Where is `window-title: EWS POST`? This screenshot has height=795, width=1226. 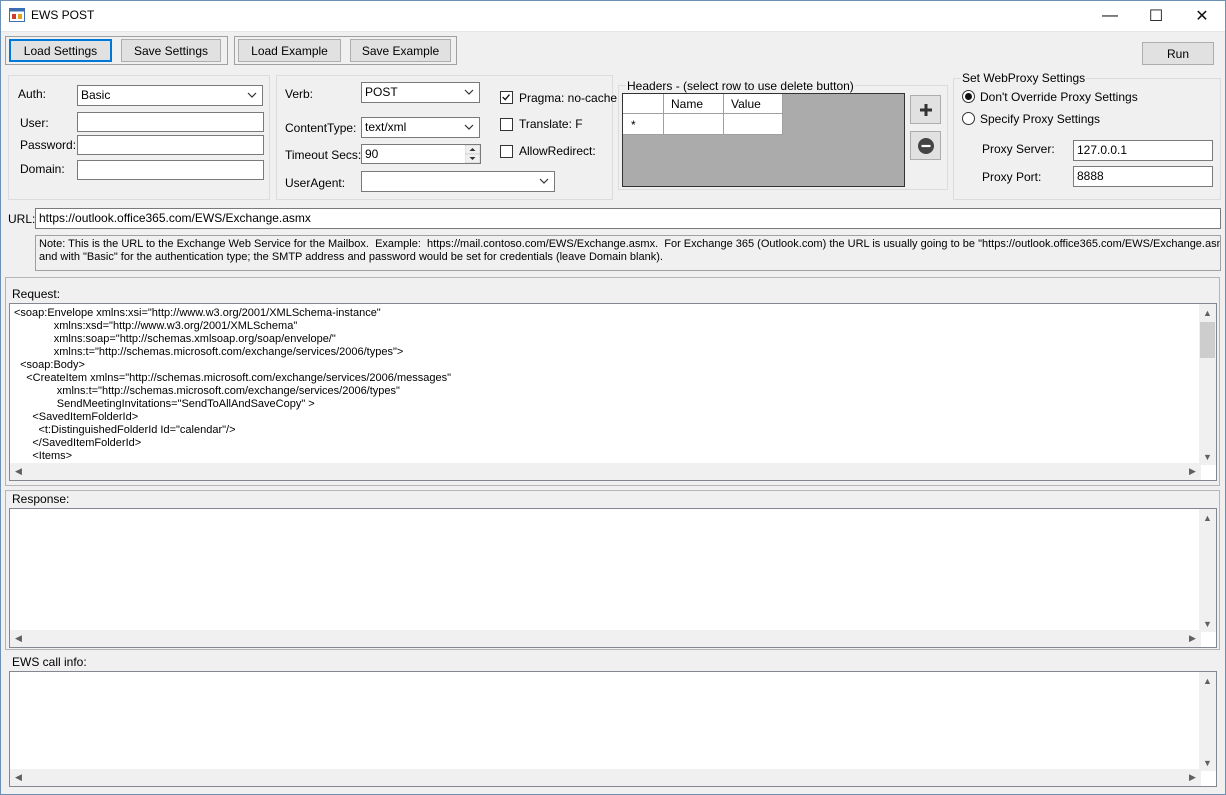 window-title: EWS POST is located at coordinates (63, 15).